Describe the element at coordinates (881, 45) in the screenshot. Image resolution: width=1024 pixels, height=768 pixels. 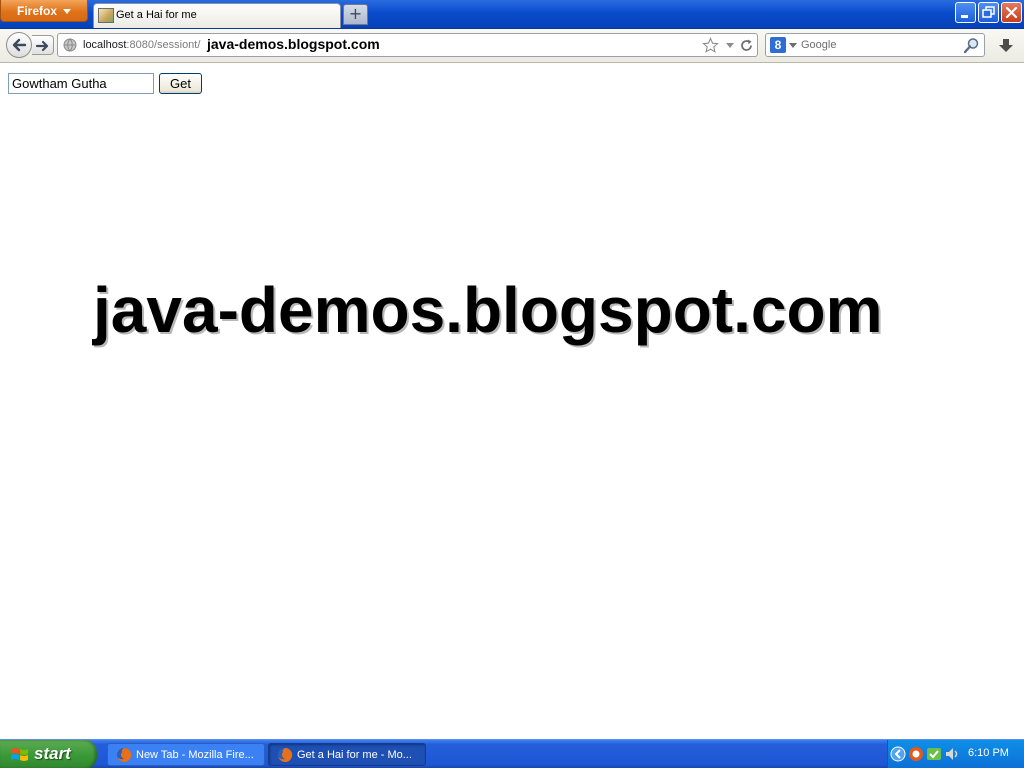
I see `search-input` at that location.